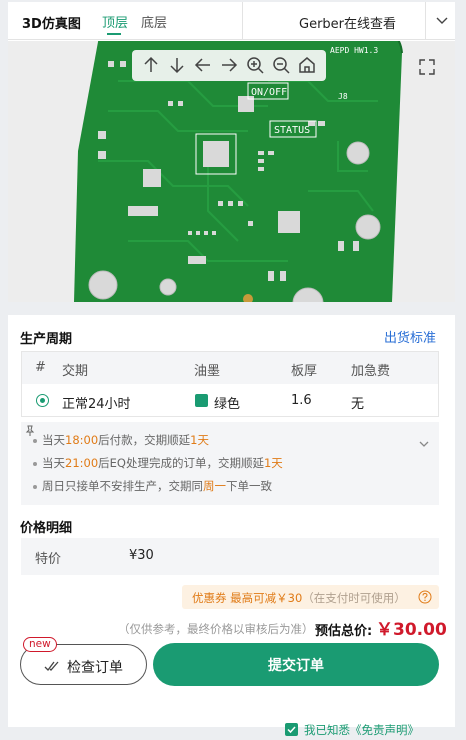 This screenshot has height=740, width=466. What do you see at coordinates (177, 65) in the screenshot?
I see `arrow-down-icon` at bounding box center [177, 65].